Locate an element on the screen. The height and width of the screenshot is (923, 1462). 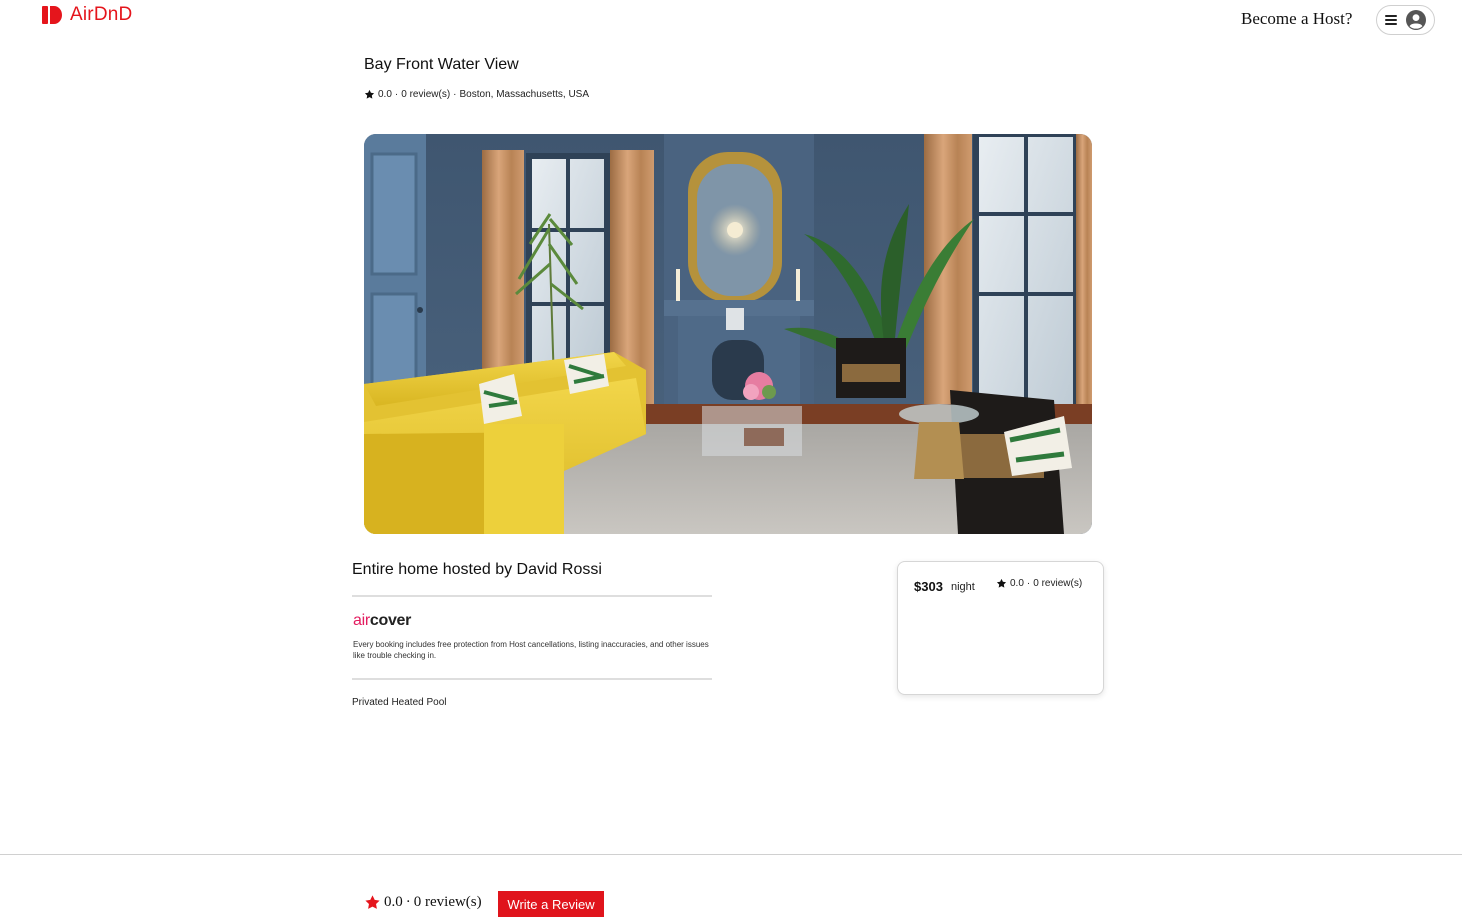
aircover-logo: aircover is located at coordinates (382, 621).